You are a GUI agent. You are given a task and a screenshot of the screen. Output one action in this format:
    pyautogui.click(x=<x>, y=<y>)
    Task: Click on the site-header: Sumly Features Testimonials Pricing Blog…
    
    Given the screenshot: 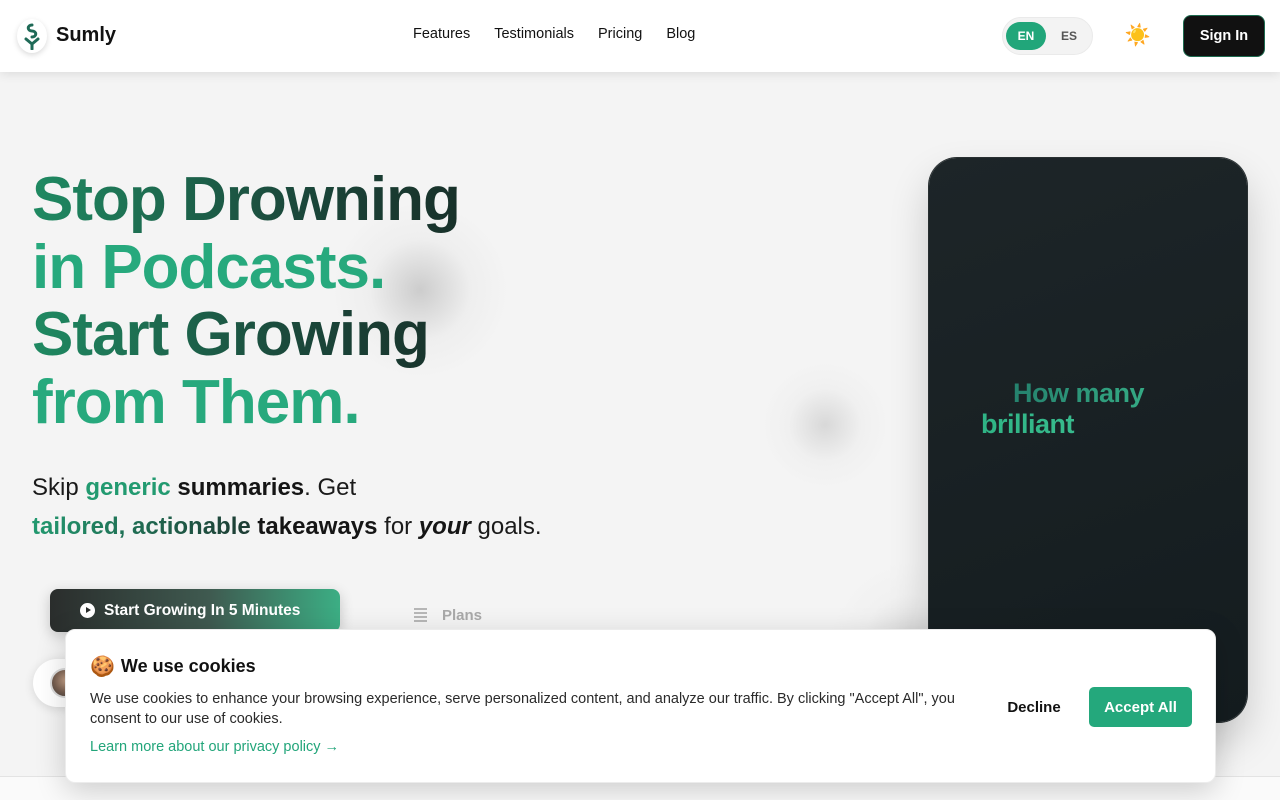 What is the action you would take?
    pyautogui.click(x=640, y=36)
    